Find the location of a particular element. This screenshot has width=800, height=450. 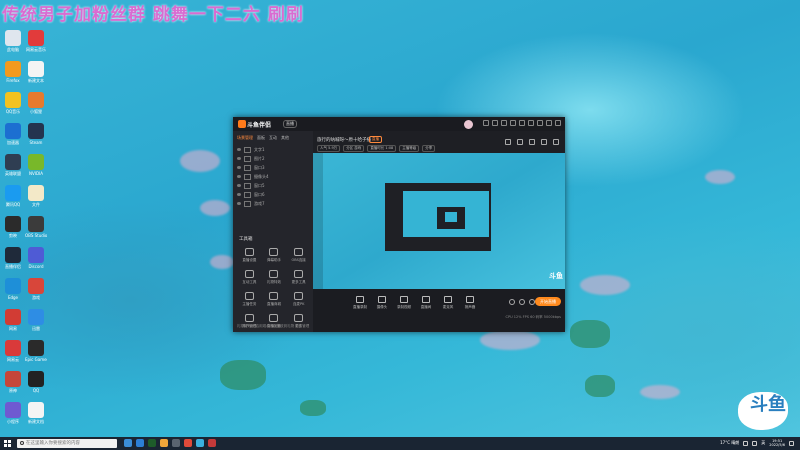

gift-icon is located at coordinates (504, 123).